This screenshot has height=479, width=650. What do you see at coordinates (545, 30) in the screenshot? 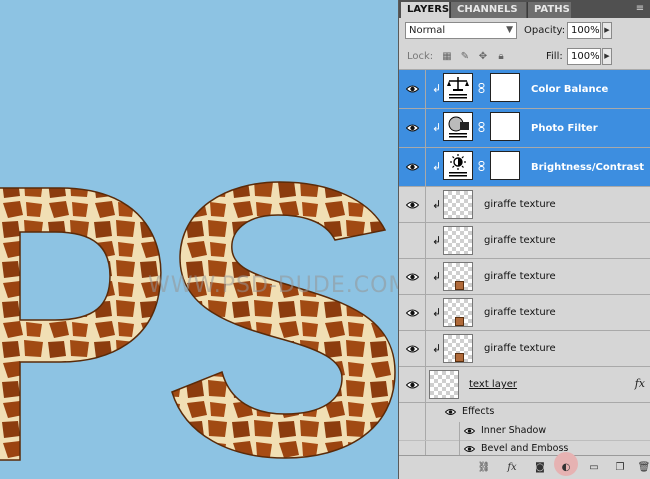
I see `opacity-label: Opacity:` at bounding box center [545, 30].